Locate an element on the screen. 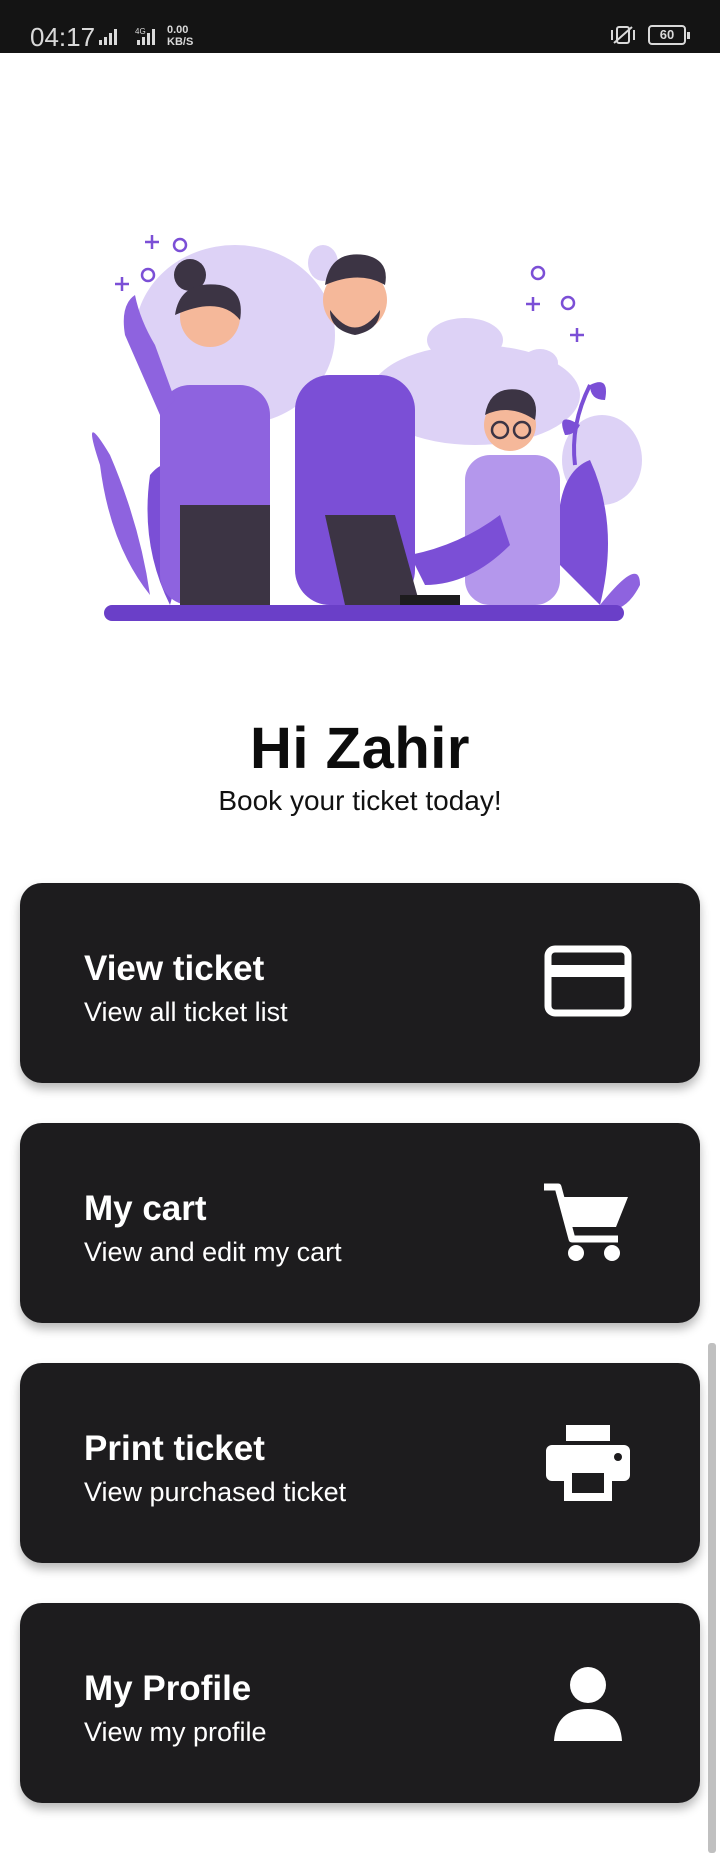  credit-card-icon is located at coordinates (588, 981).